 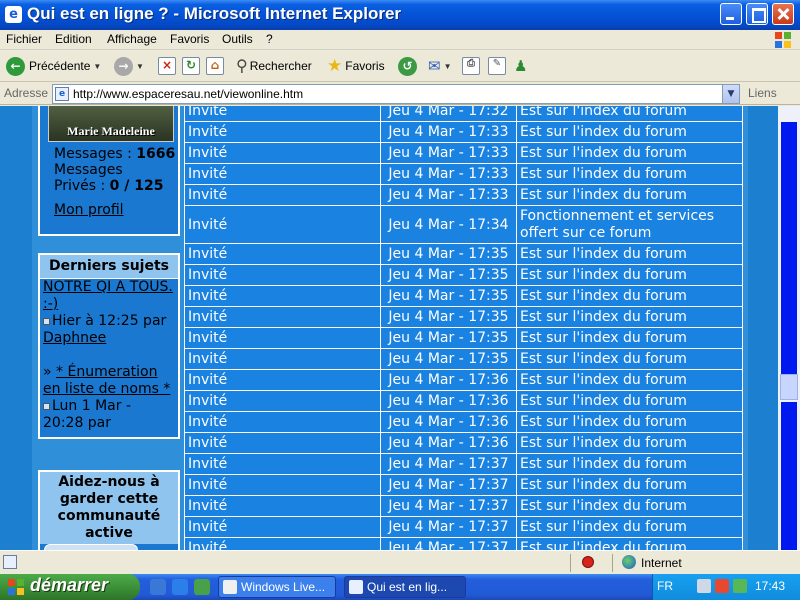 I want to click on language-indicator: FR, so click(x=665, y=586).